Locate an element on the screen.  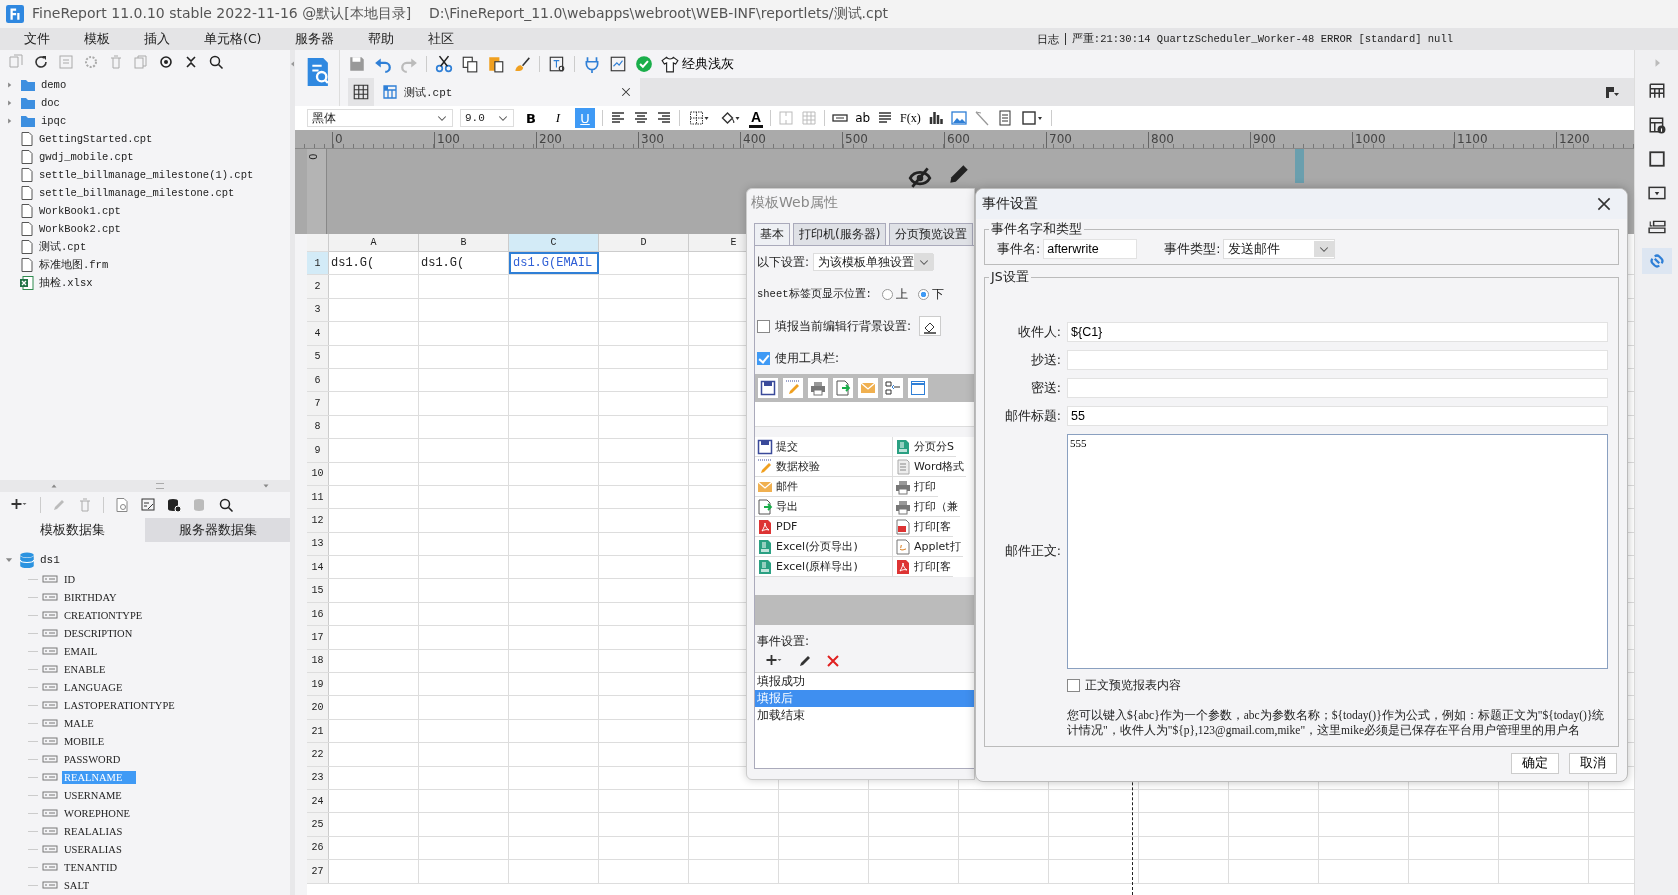
field-label: 事件名: is located at coordinates (1019, 249).